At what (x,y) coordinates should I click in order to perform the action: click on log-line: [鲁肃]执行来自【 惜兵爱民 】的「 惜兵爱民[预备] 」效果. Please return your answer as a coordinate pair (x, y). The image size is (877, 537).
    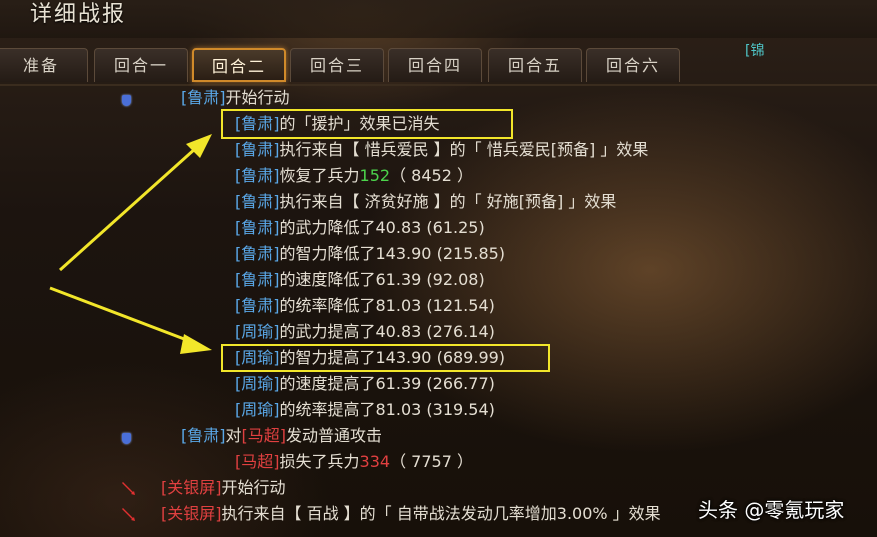
    Looking at the image, I should click on (441, 150).